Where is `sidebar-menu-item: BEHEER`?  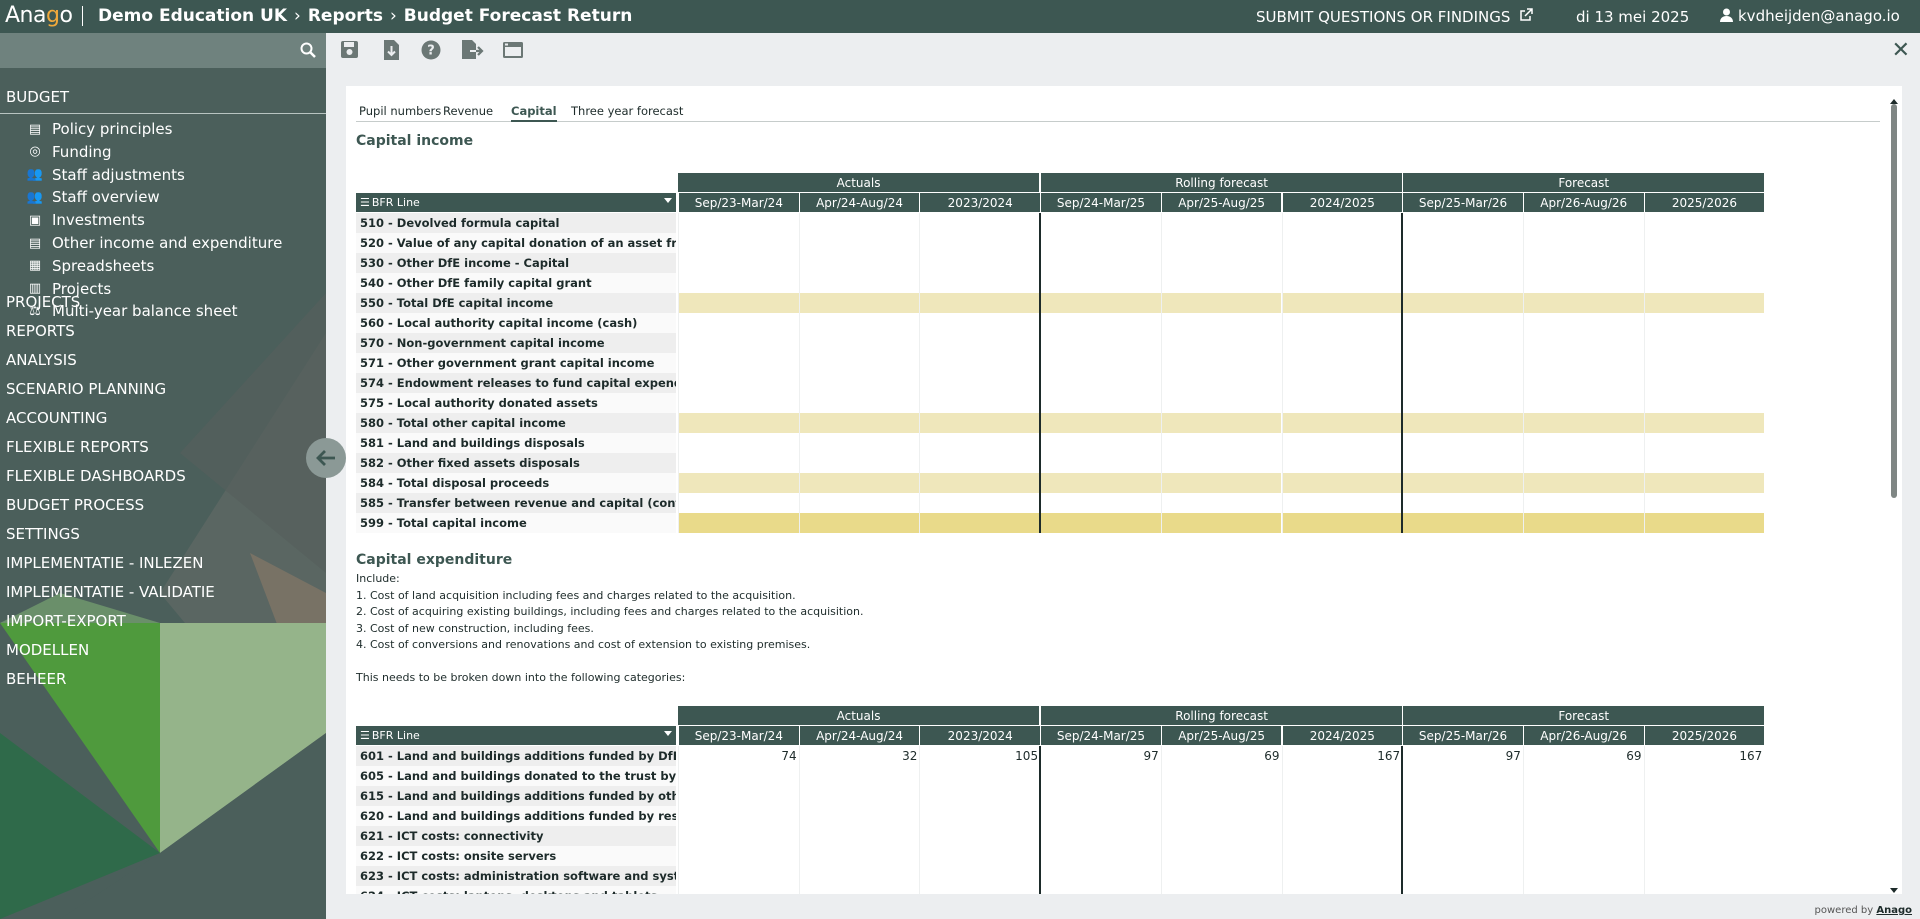 sidebar-menu-item: BEHEER is located at coordinates (36, 679).